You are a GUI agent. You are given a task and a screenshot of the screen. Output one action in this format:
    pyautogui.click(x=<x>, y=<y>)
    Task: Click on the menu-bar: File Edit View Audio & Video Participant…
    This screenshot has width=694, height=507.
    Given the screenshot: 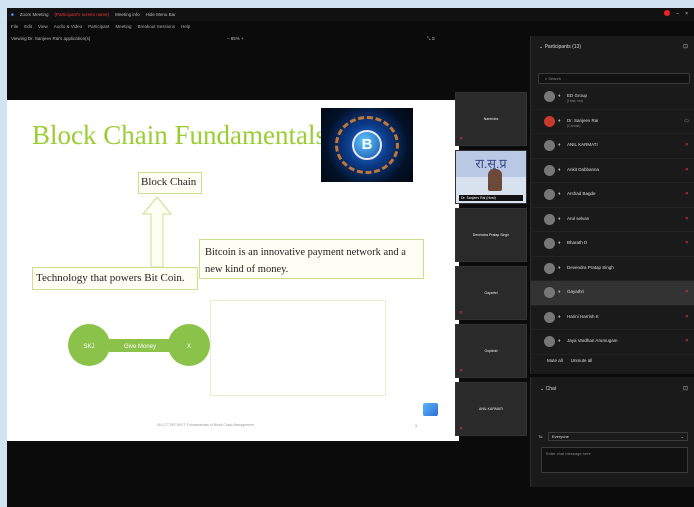 What is the action you would take?
    pyautogui.click(x=267, y=26)
    